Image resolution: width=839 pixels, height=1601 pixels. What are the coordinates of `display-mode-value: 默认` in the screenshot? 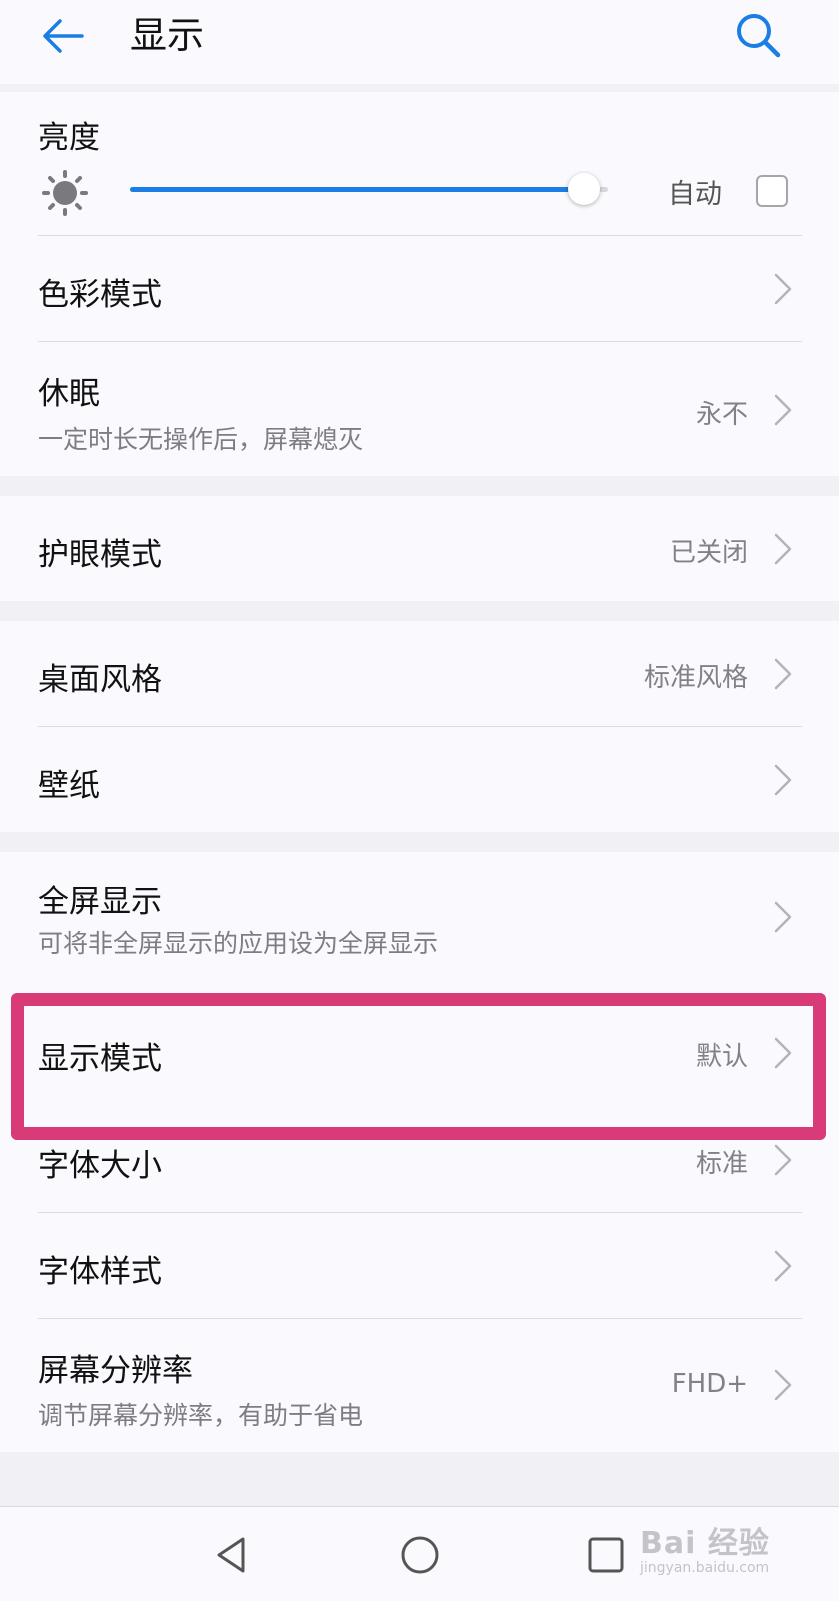 It's located at (721, 1057).